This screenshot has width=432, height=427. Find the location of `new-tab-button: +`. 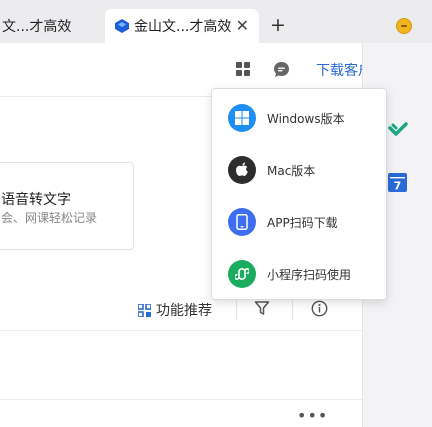

new-tab-button: + is located at coordinates (278, 25).